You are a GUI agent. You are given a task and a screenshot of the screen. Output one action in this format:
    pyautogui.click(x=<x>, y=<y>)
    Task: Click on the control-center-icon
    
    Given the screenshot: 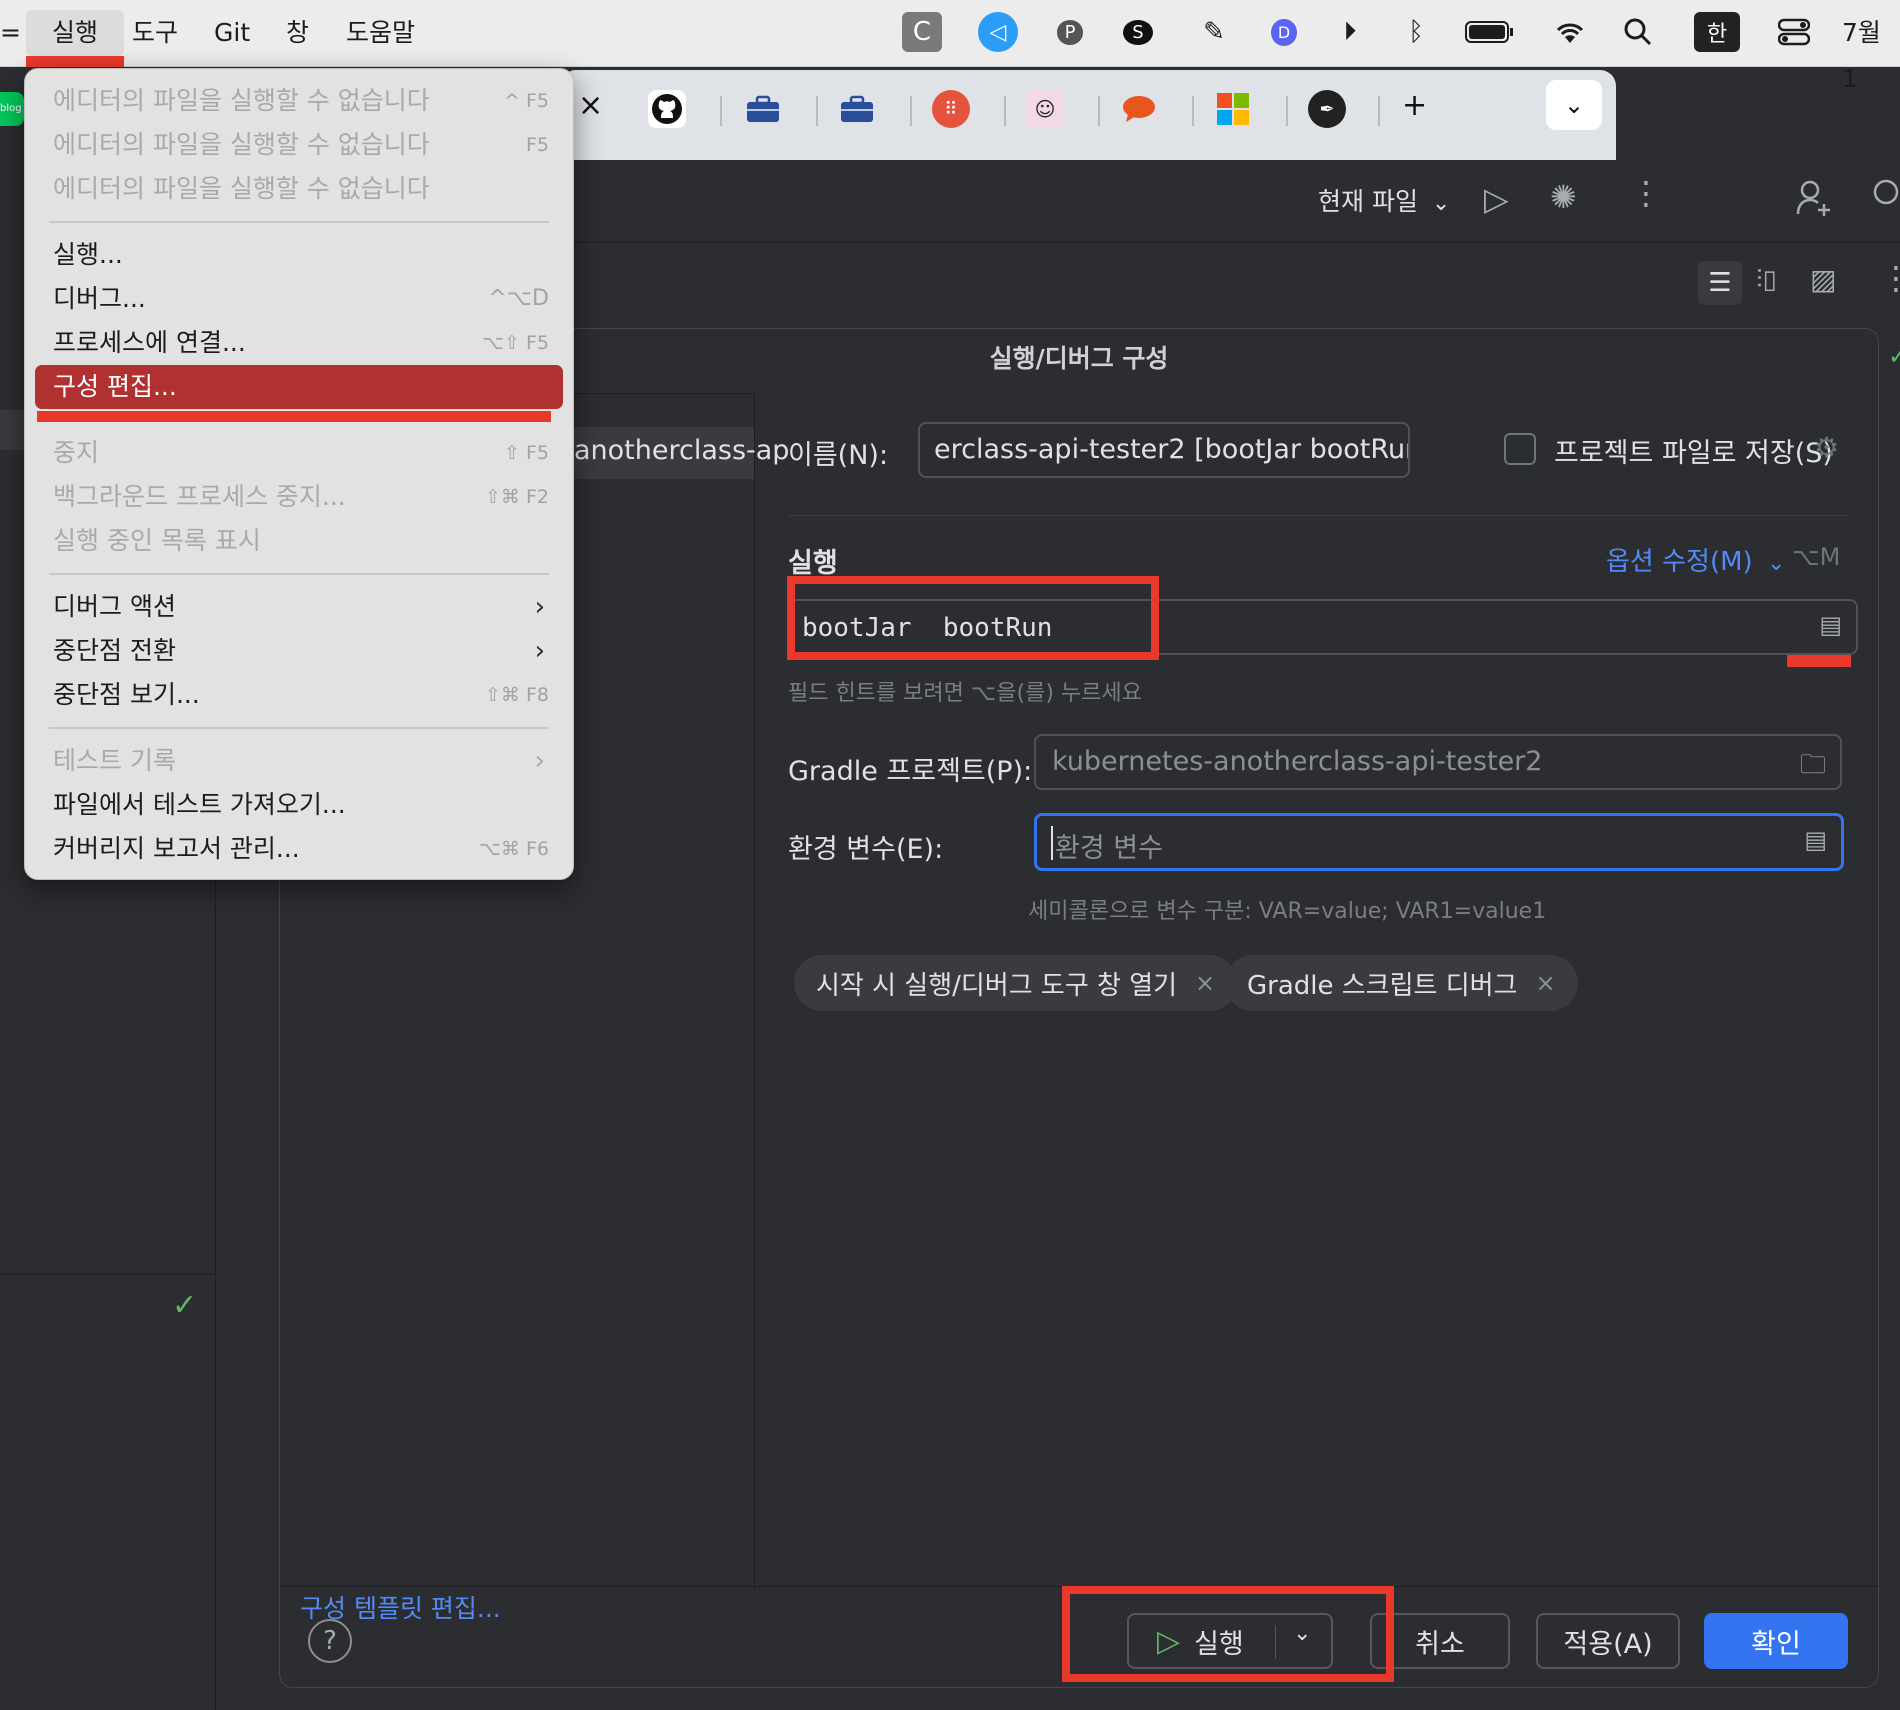 What is the action you would take?
    pyautogui.click(x=1794, y=32)
    